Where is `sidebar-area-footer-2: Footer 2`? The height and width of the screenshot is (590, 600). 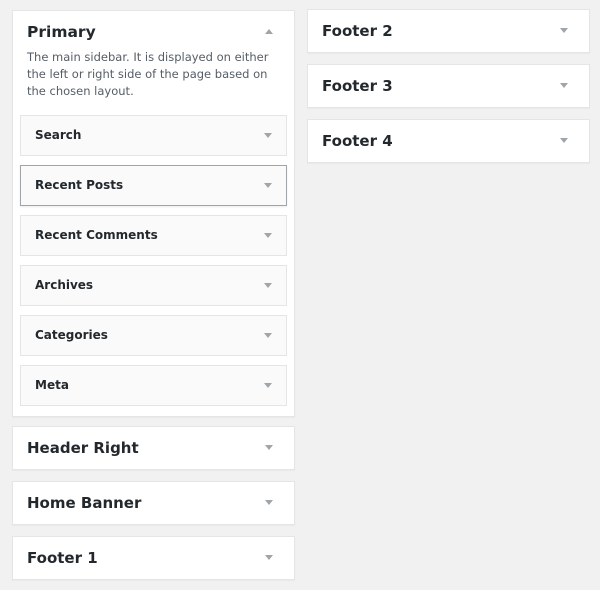 sidebar-area-footer-2: Footer 2 is located at coordinates (448, 31).